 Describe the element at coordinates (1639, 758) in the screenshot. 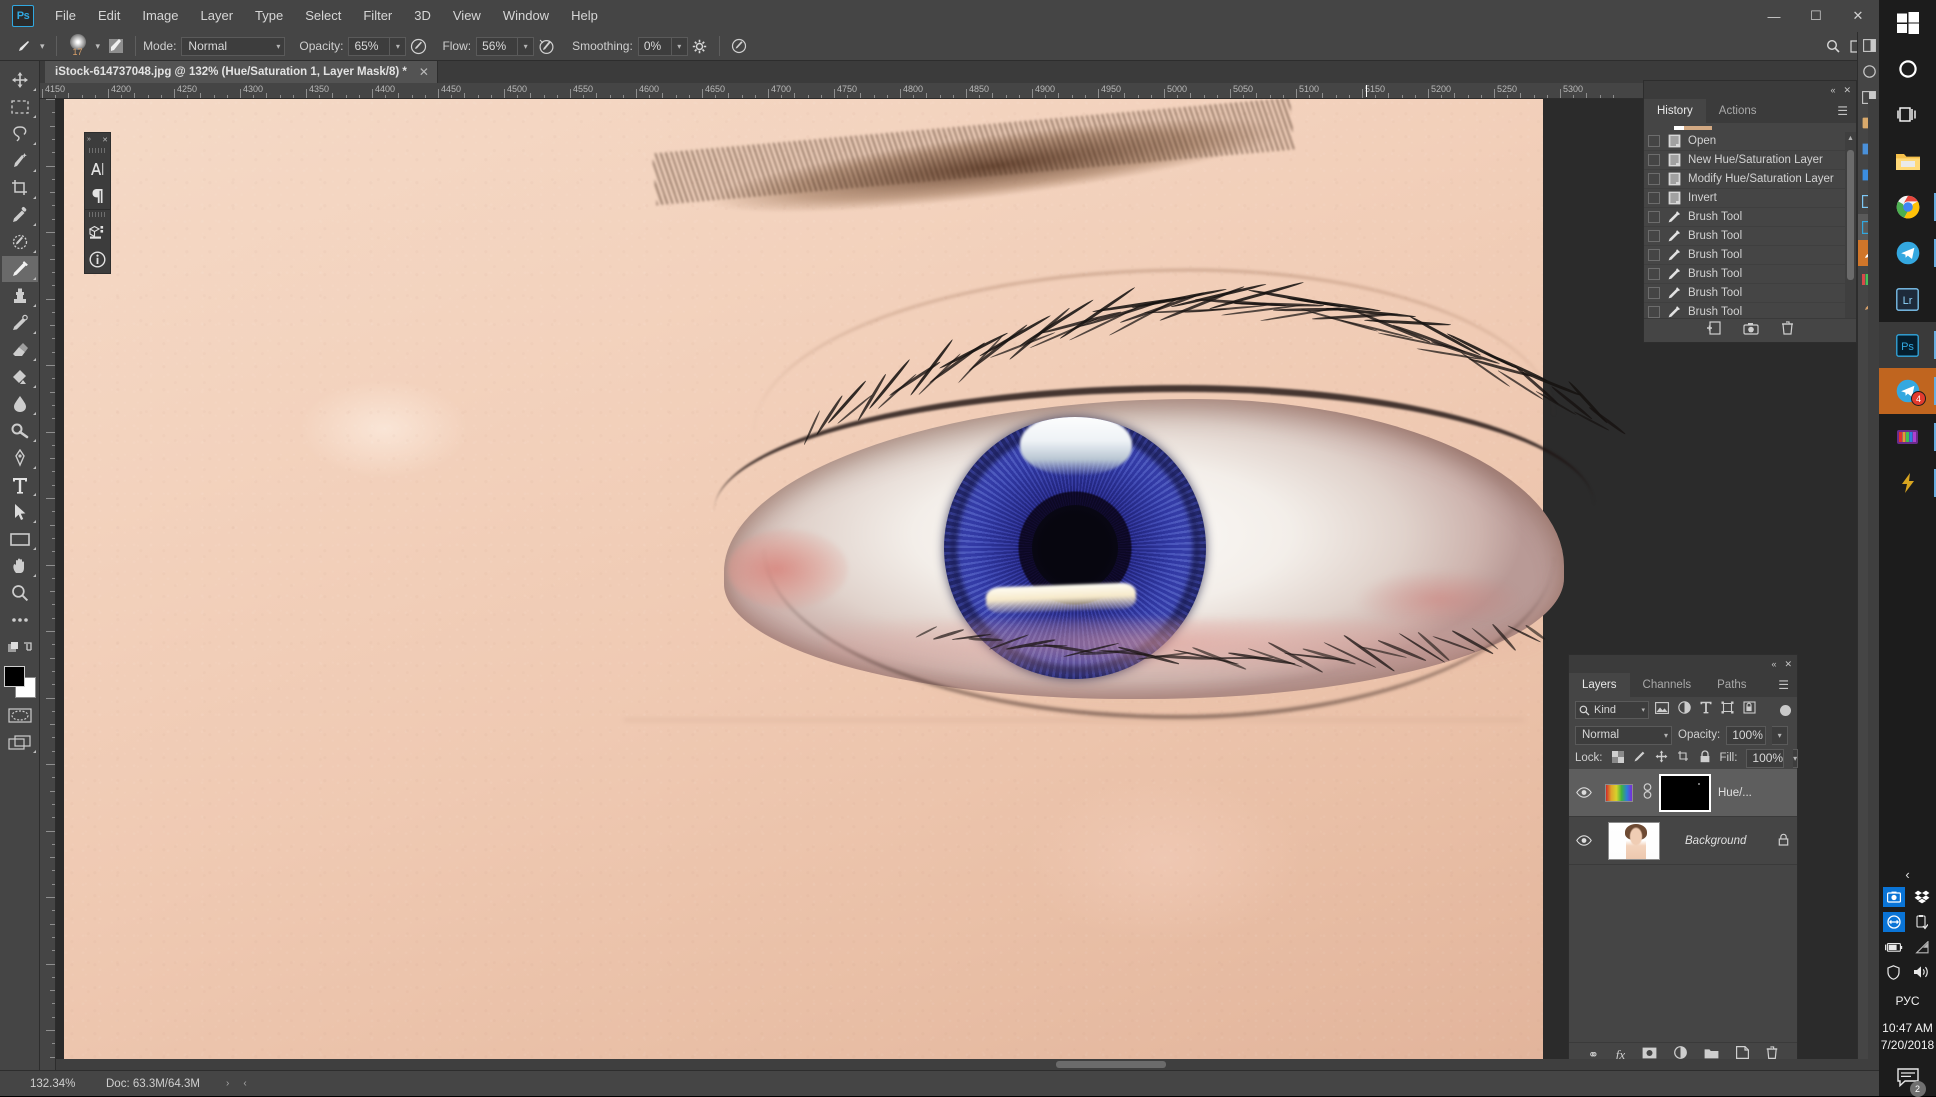

I see `lock-image-pixels-icon` at that location.